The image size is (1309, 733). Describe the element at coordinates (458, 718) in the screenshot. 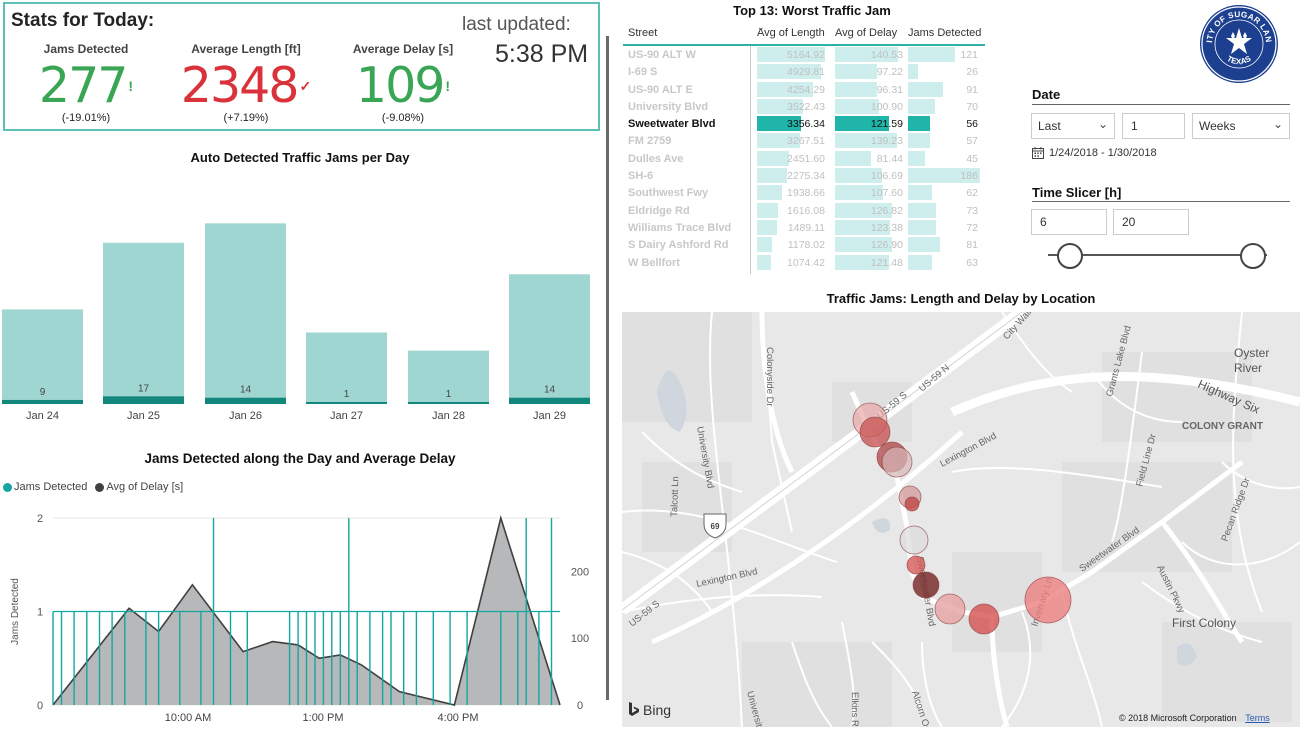

I see `x-tick-label: 4:00 PM` at that location.